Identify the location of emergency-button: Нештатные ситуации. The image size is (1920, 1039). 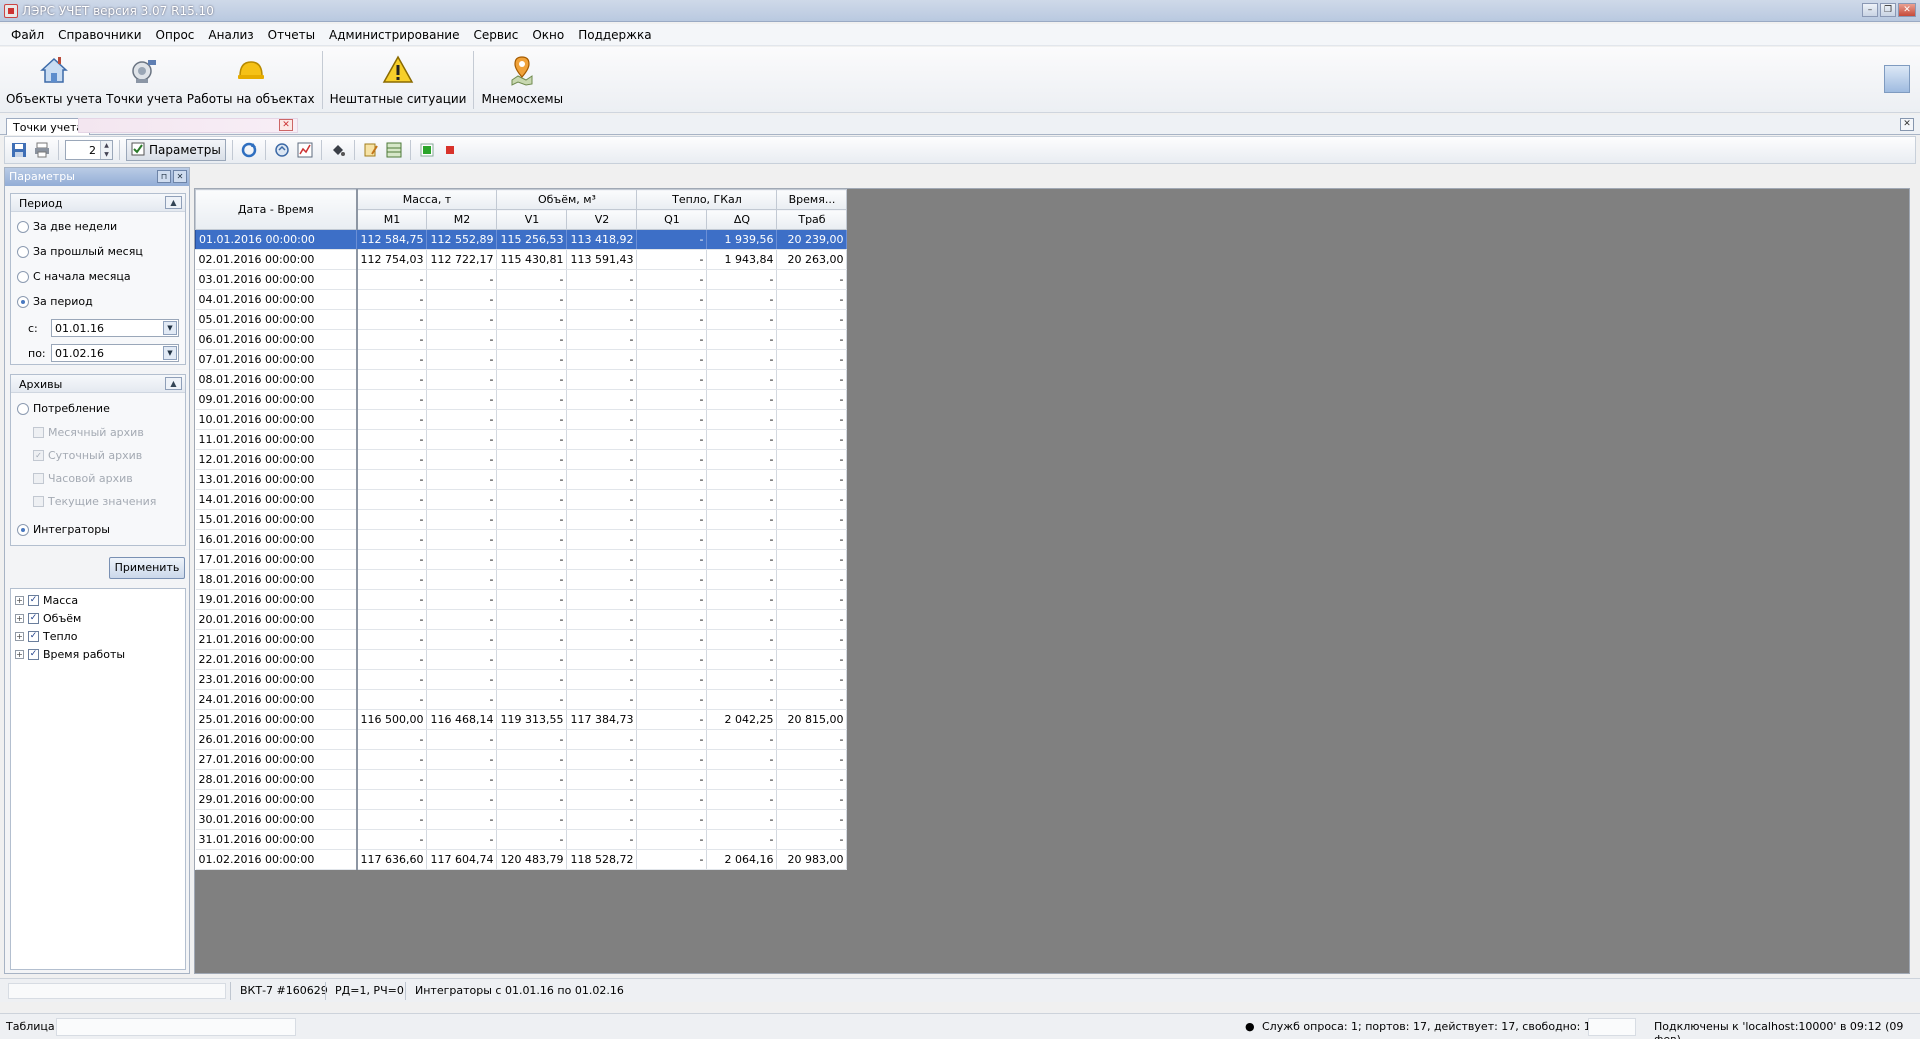
(398, 78).